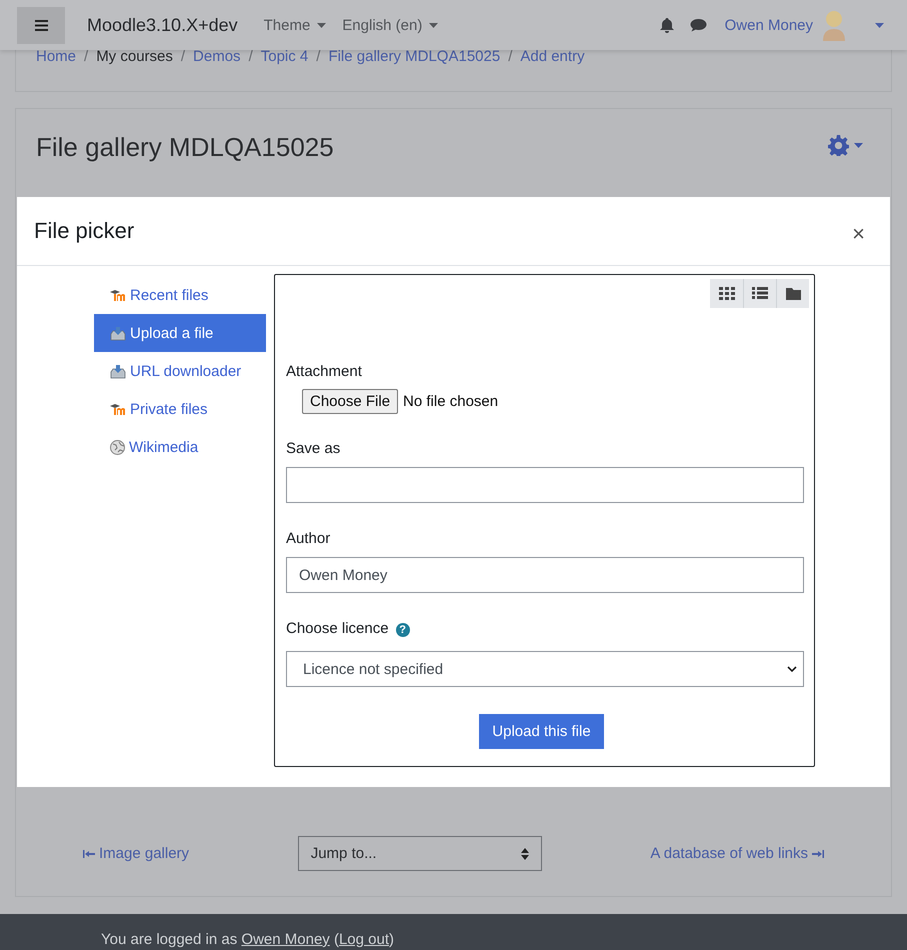 The width and height of the screenshot is (907, 950). What do you see at coordinates (217, 57) in the screenshot?
I see `breadcrumb-link: Demos` at bounding box center [217, 57].